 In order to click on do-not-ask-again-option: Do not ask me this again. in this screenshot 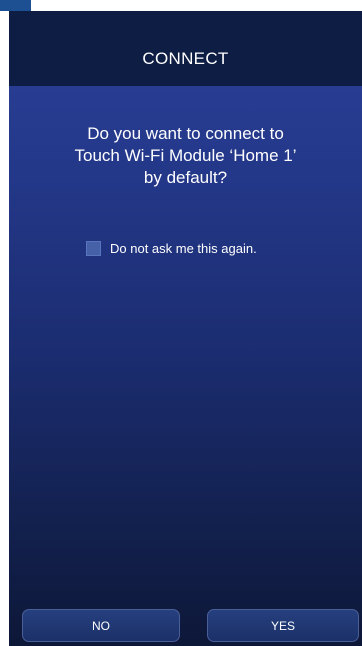, I will do `click(171, 248)`.